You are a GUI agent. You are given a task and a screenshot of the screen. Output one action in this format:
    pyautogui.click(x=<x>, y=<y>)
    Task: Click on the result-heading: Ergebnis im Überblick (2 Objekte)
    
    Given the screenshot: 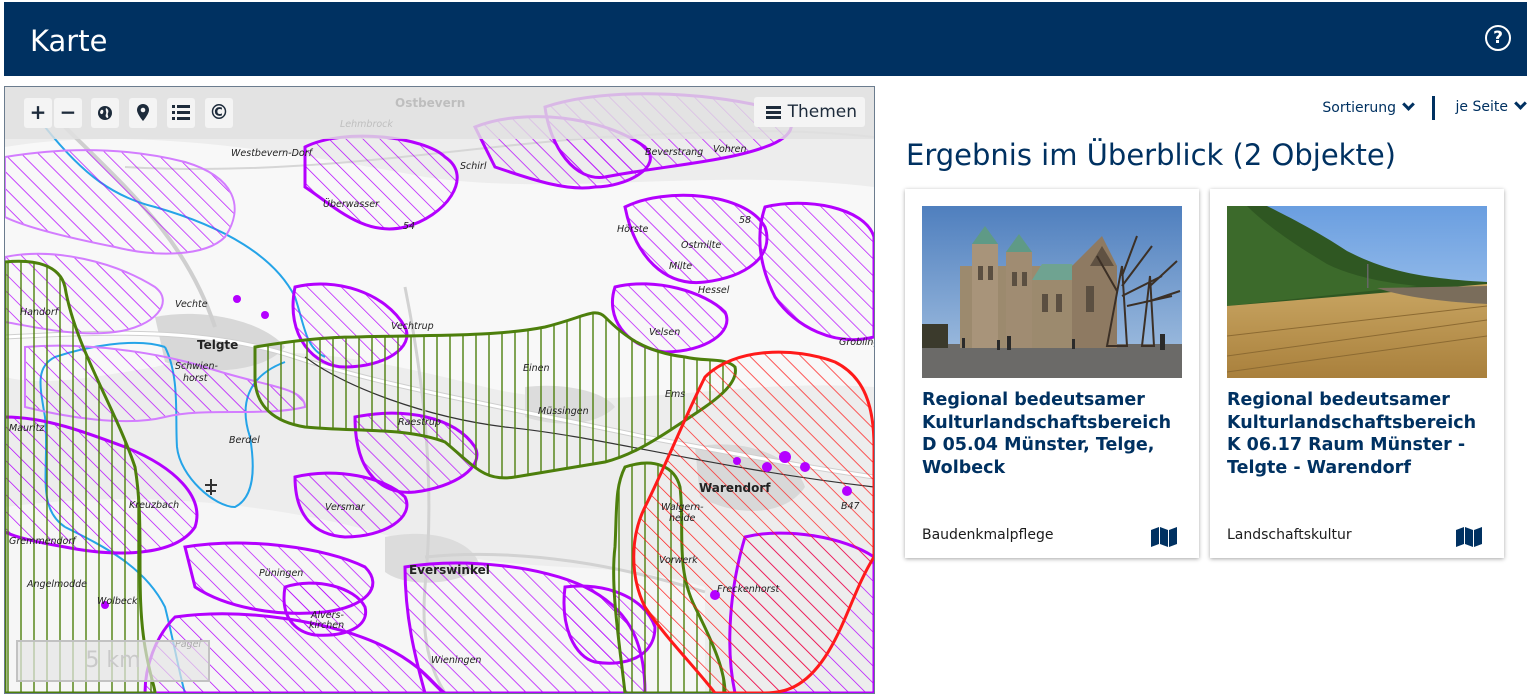 What is the action you would take?
    pyautogui.click(x=1151, y=155)
    